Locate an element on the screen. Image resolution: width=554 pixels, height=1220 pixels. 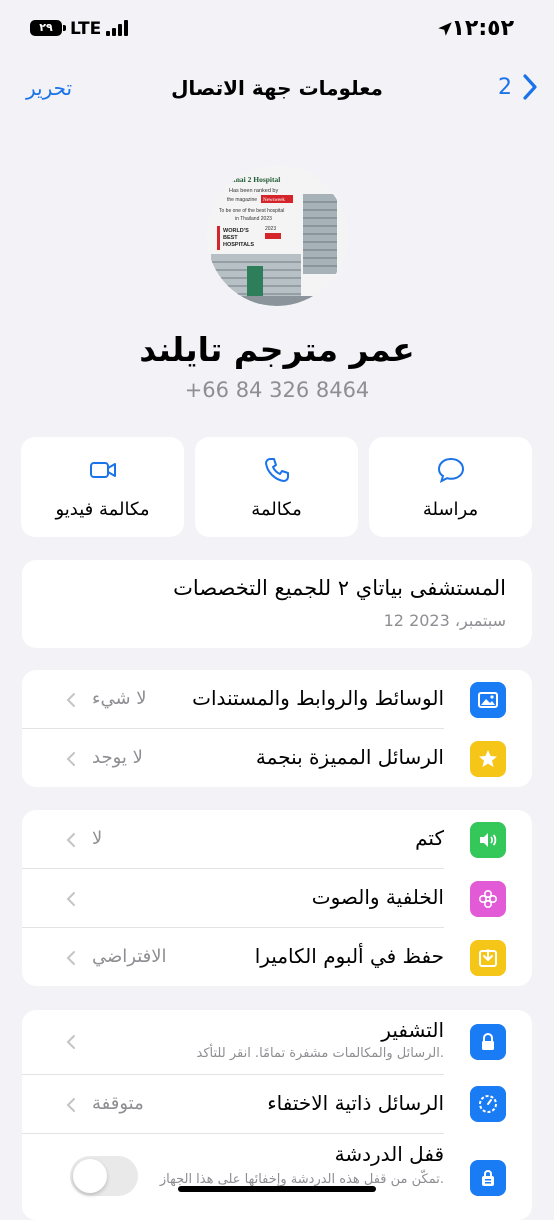
speaker-icon is located at coordinates (488, 840).